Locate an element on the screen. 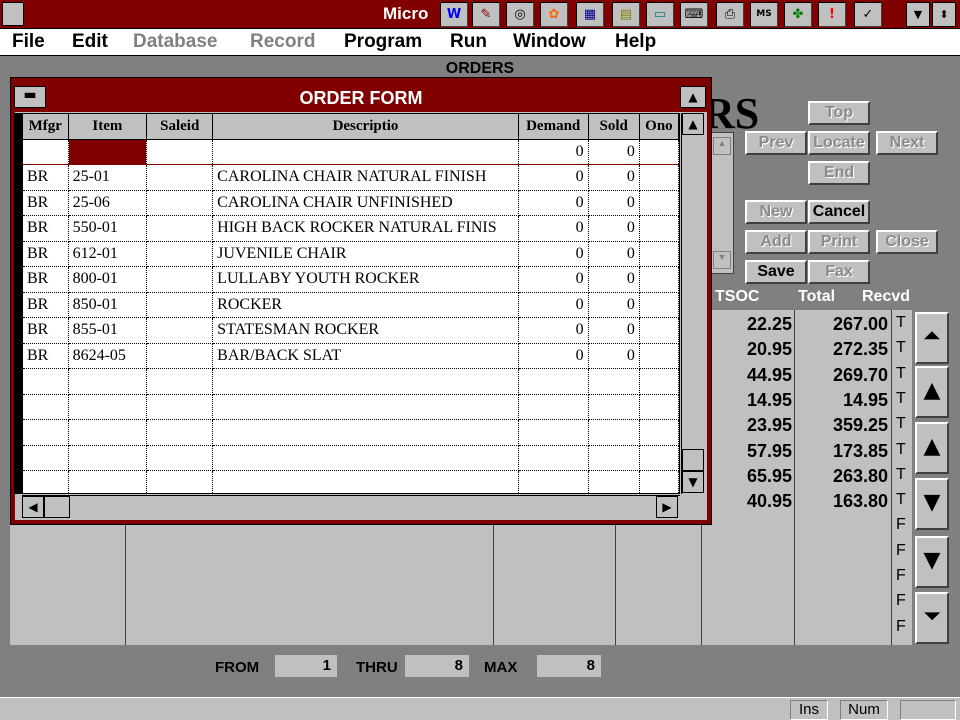 This screenshot has width=960, height=720. system-menu-box is located at coordinates (13, 14).